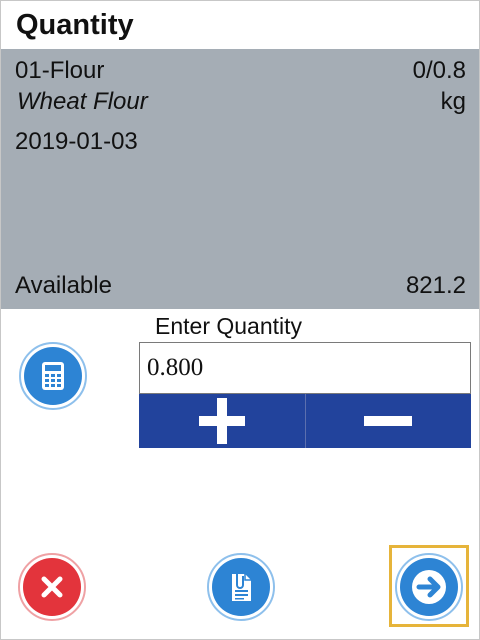 This screenshot has height=640, width=480. I want to click on attachment-button, so click(241, 587).